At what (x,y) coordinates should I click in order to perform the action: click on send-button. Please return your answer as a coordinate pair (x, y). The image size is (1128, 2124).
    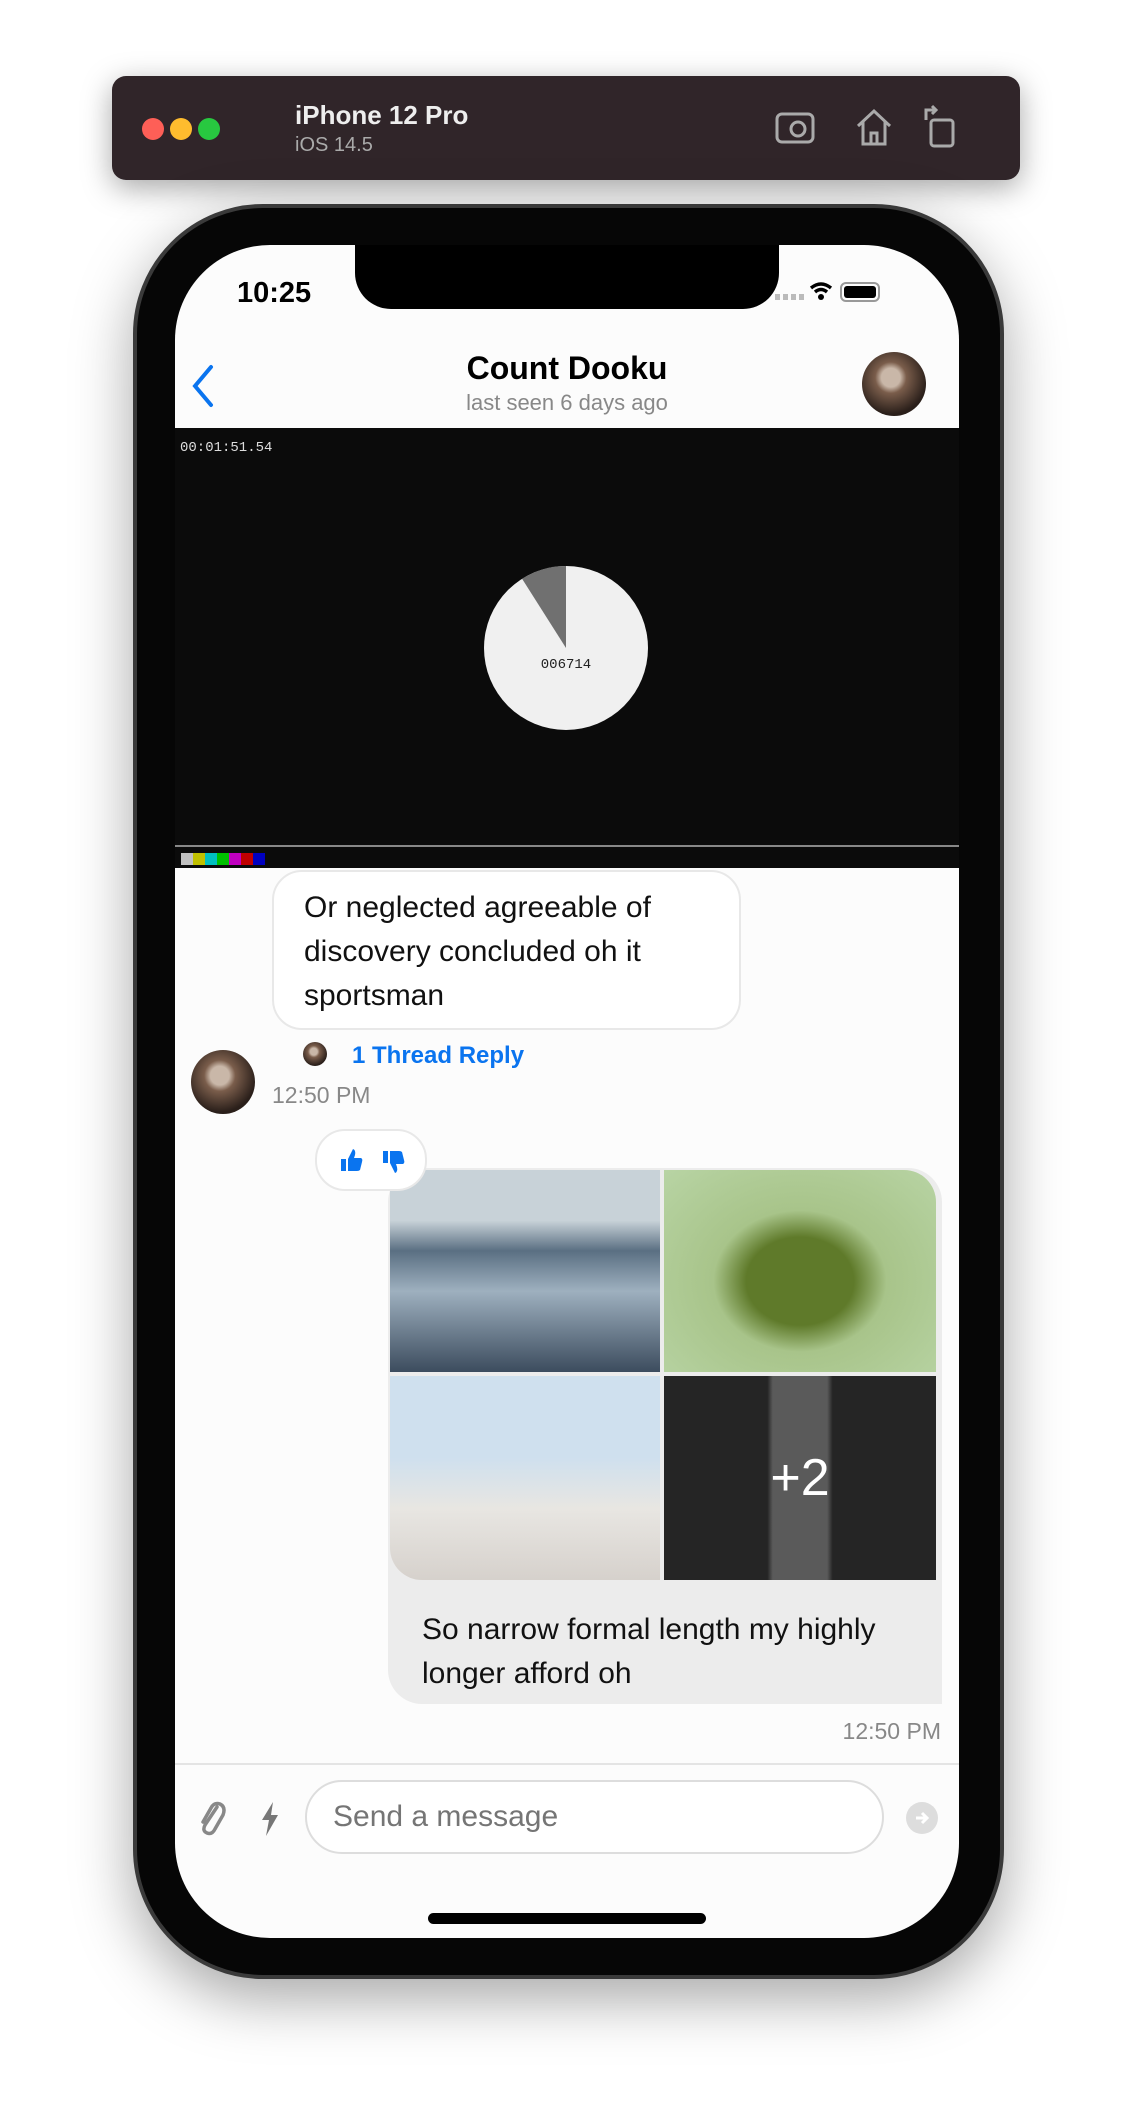
    Looking at the image, I should click on (922, 1818).